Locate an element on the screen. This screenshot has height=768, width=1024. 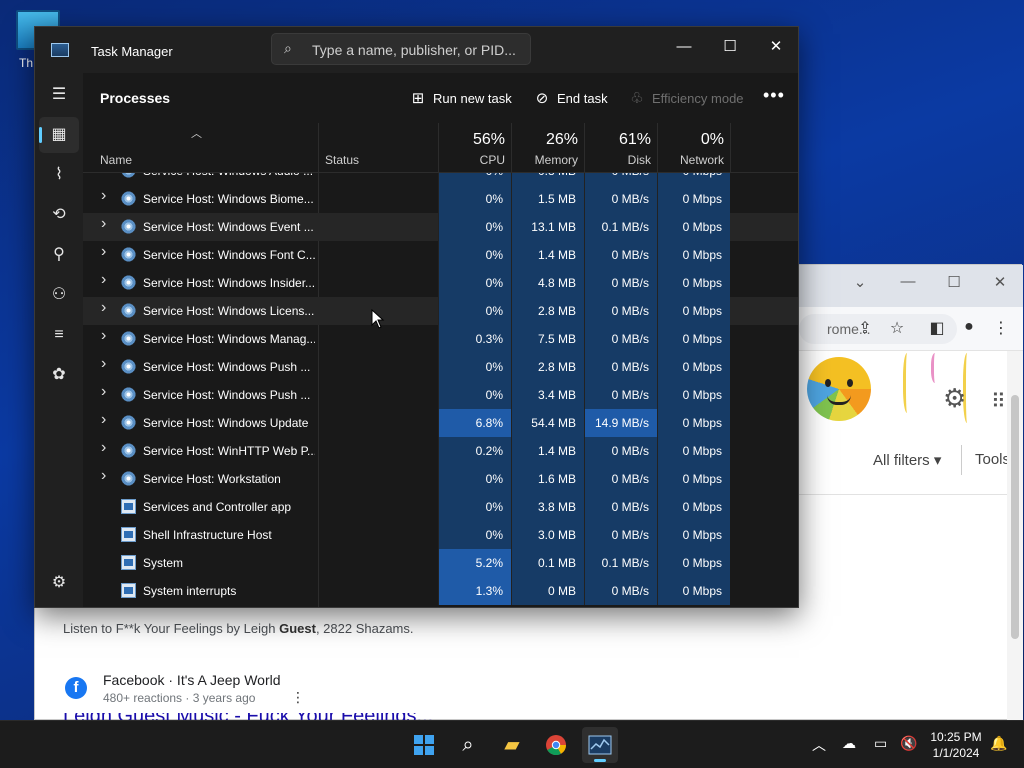
nav-settings-gear-icon: ⚙ is located at coordinates (59, 583).